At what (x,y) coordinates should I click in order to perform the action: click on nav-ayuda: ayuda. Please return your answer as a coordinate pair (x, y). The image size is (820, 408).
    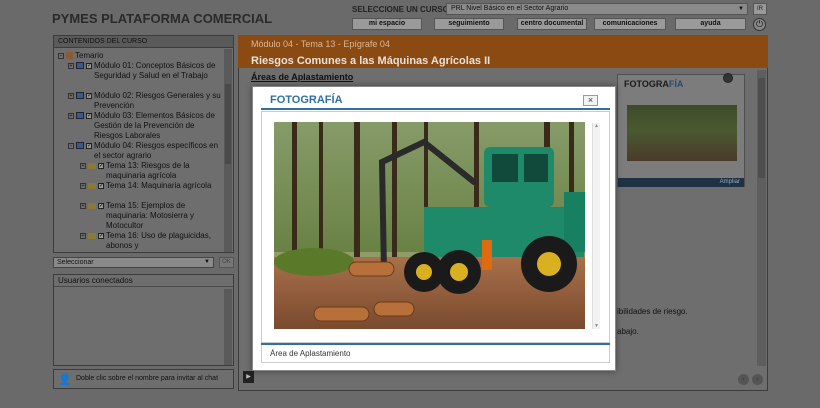
    Looking at the image, I should click on (710, 24).